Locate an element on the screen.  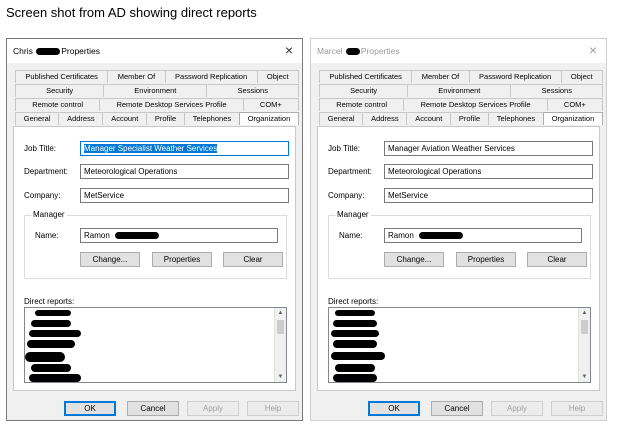
job-title-value: Manager Specialist Weather Services is located at coordinates (151, 148).